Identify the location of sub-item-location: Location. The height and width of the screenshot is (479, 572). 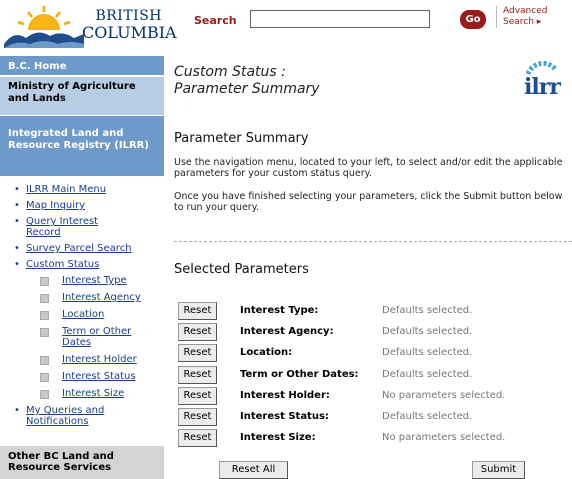
(80, 314).